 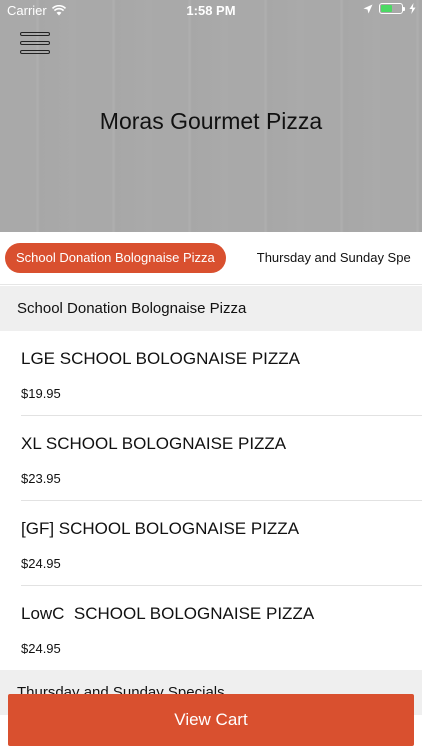 I want to click on hamburger-menu-icon, so click(x=35, y=43).